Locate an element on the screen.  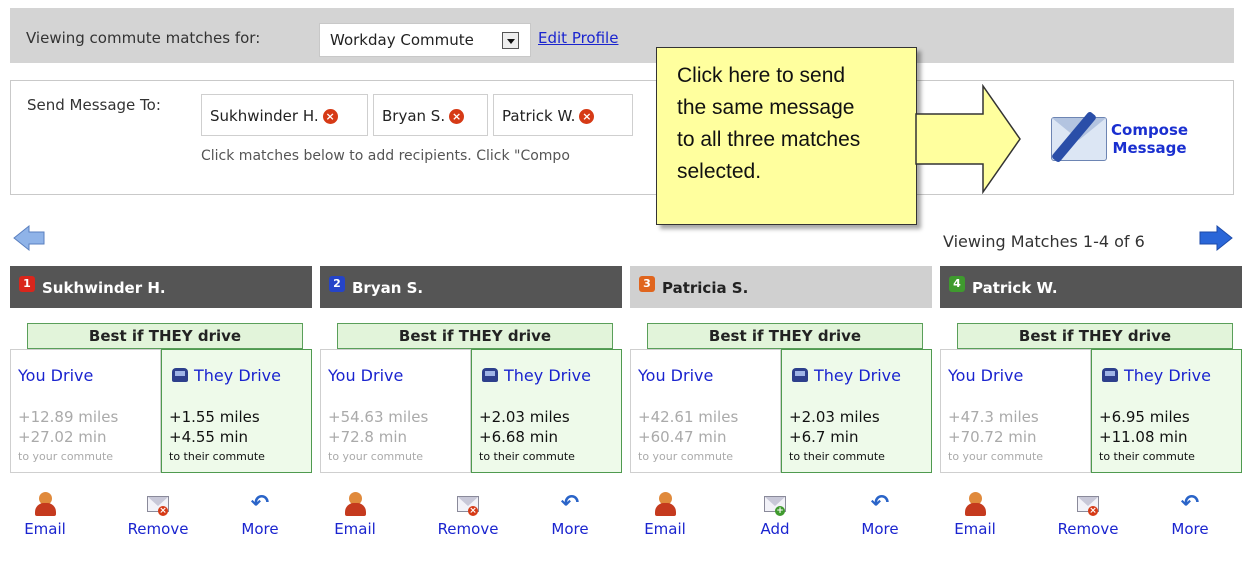
matches-count: Viewing Matches 1-4 of 6 is located at coordinates (1044, 241).